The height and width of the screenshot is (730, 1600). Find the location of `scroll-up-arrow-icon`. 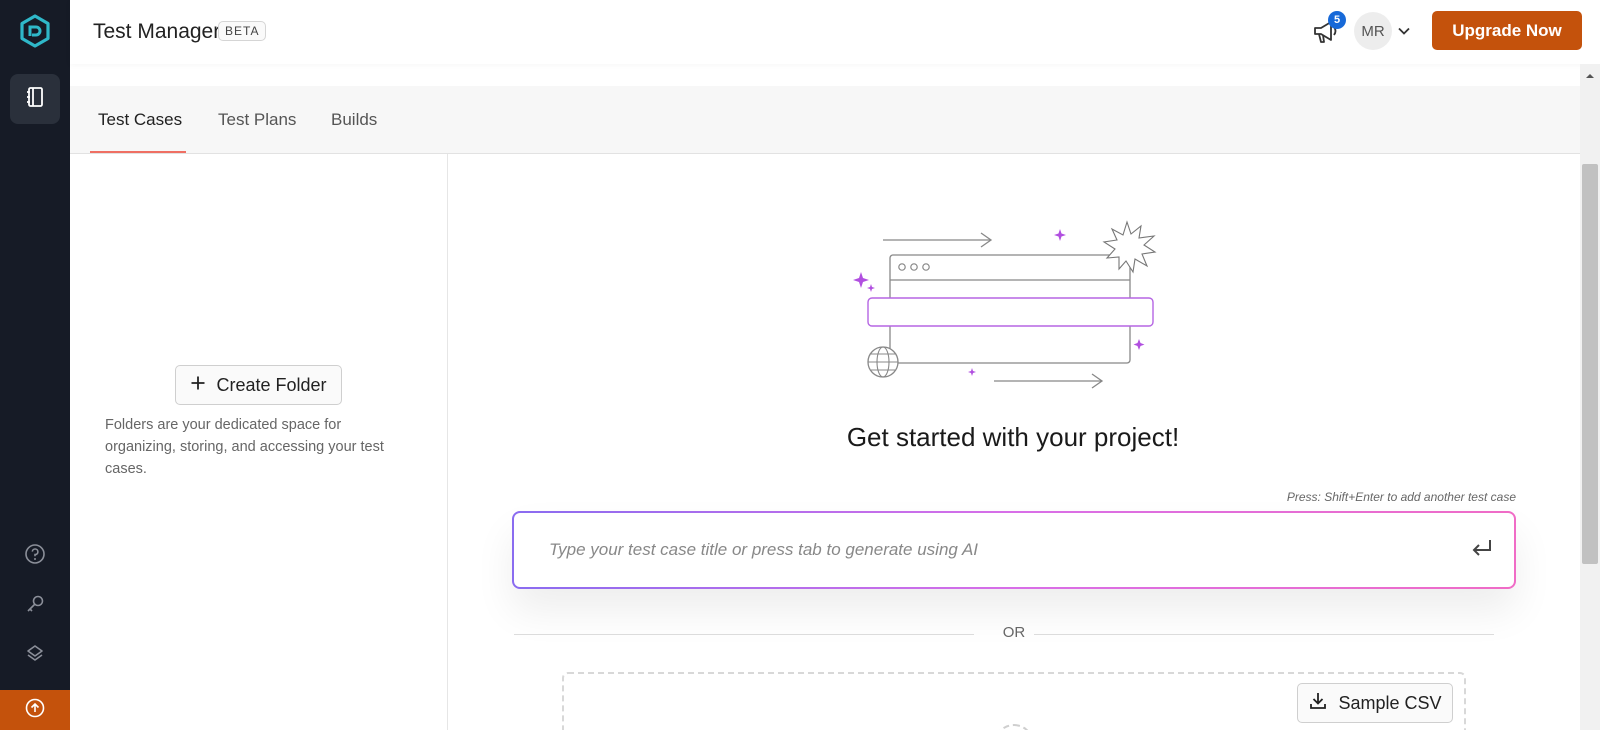

scroll-up-arrow-icon is located at coordinates (1590, 73).